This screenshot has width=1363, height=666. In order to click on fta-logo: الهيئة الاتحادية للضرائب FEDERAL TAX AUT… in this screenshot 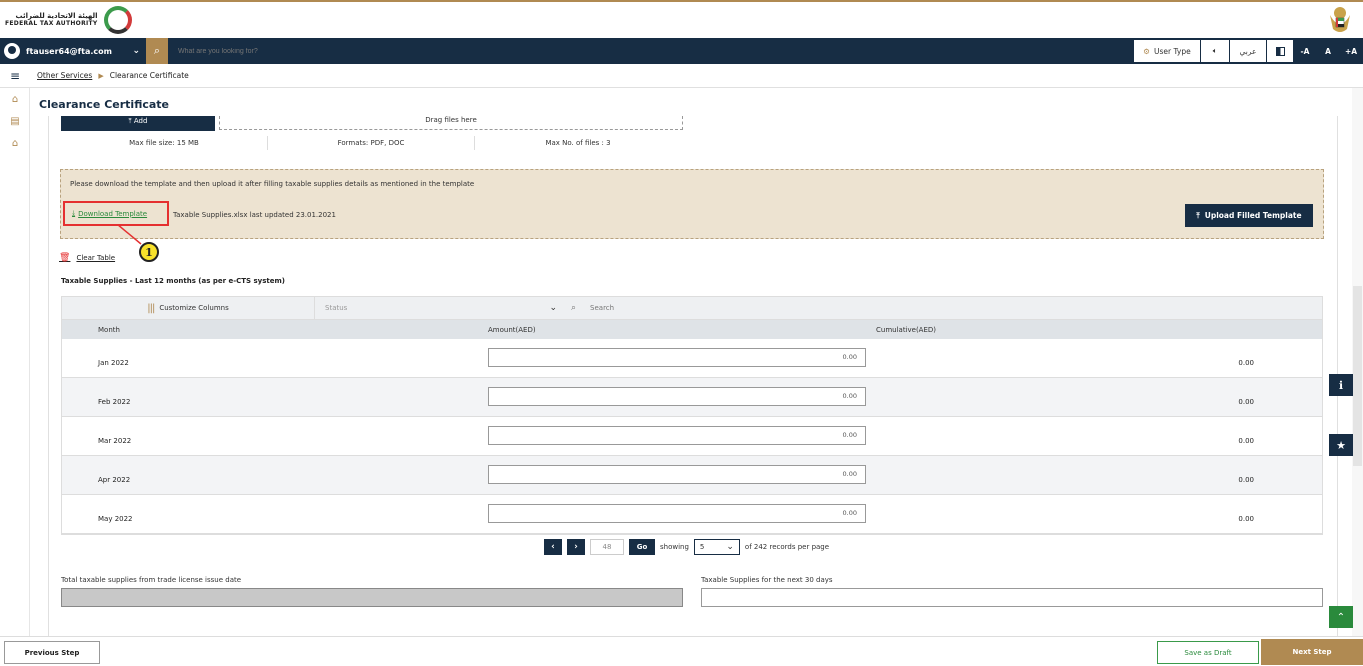, I will do `click(68, 20)`.